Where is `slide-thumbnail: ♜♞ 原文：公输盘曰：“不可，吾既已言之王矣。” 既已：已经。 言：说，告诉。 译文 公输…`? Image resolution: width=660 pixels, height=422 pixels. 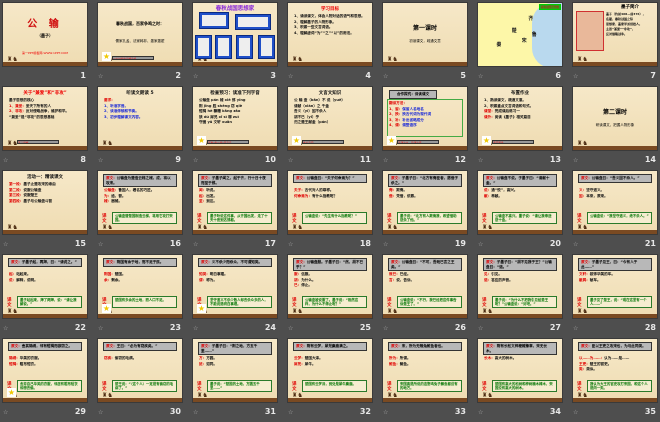 slide-thumbnail: ♜♞ 原文：公输盘曰：“不可，吾既已言之王矣。” 既已：已经。 言：说，告诉。 译文 公输… is located at coordinates (425, 286).